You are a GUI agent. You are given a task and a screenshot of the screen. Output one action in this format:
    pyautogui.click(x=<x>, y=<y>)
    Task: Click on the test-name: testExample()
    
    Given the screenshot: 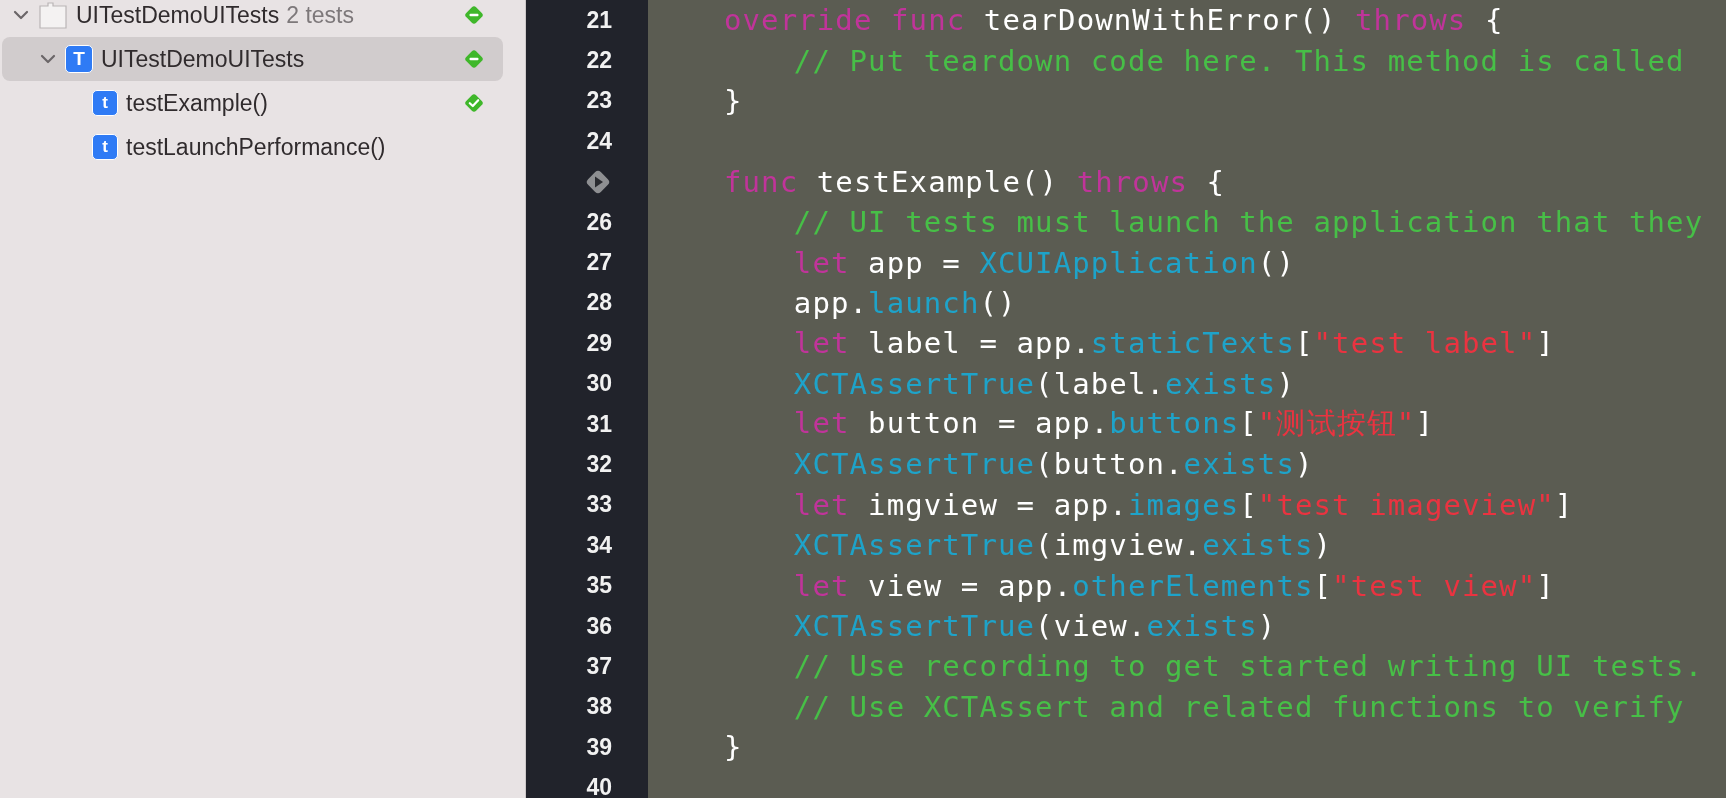 What is the action you would take?
    pyautogui.click(x=197, y=103)
    